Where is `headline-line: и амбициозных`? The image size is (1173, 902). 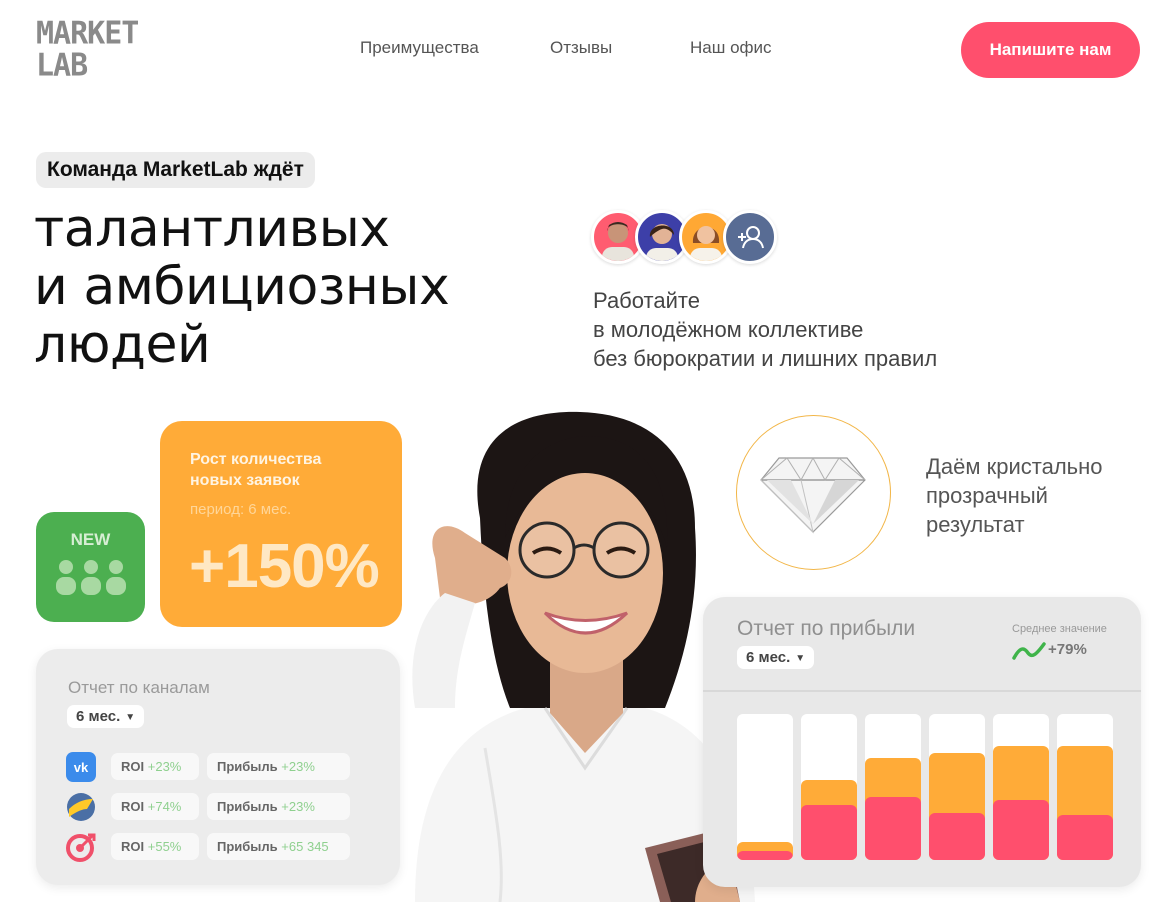 headline-line: и амбициозных is located at coordinates (242, 287).